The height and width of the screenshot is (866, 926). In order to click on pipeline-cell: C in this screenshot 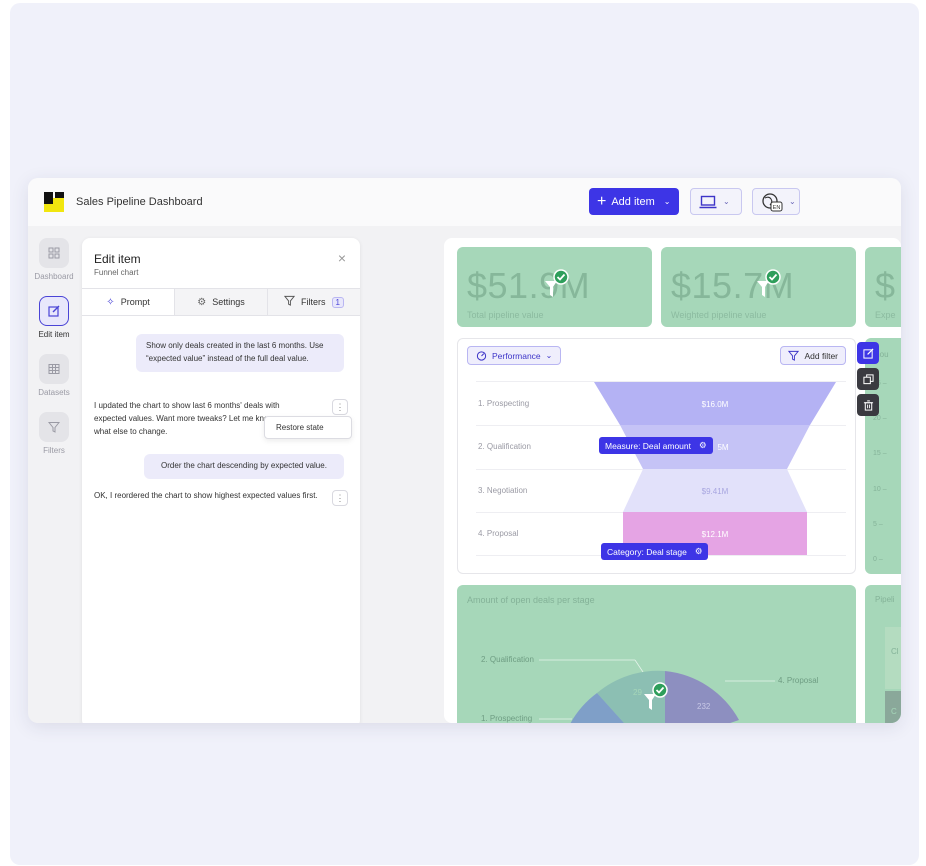, I will do `click(893, 707)`.